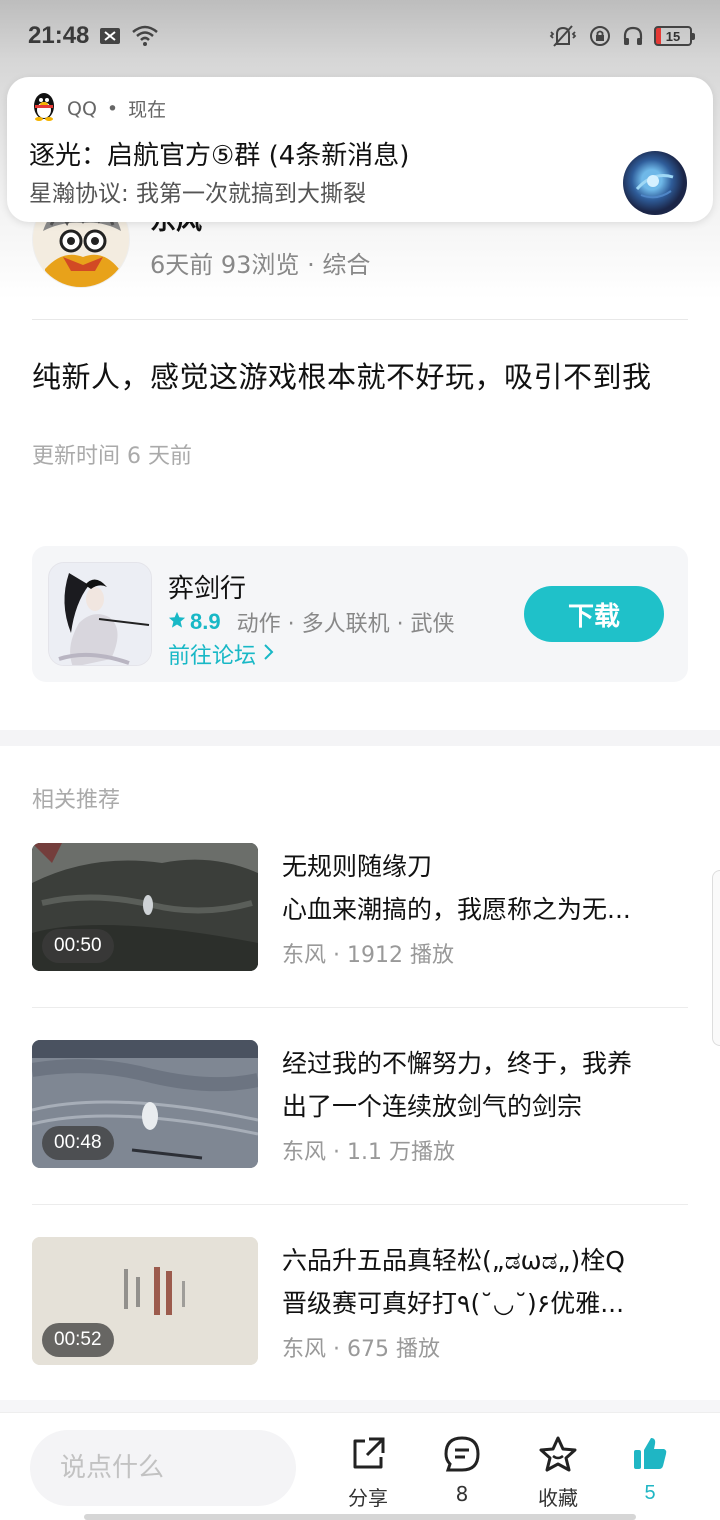  What do you see at coordinates (110, 36) in the screenshot?
I see `message-notification-icon` at bounding box center [110, 36].